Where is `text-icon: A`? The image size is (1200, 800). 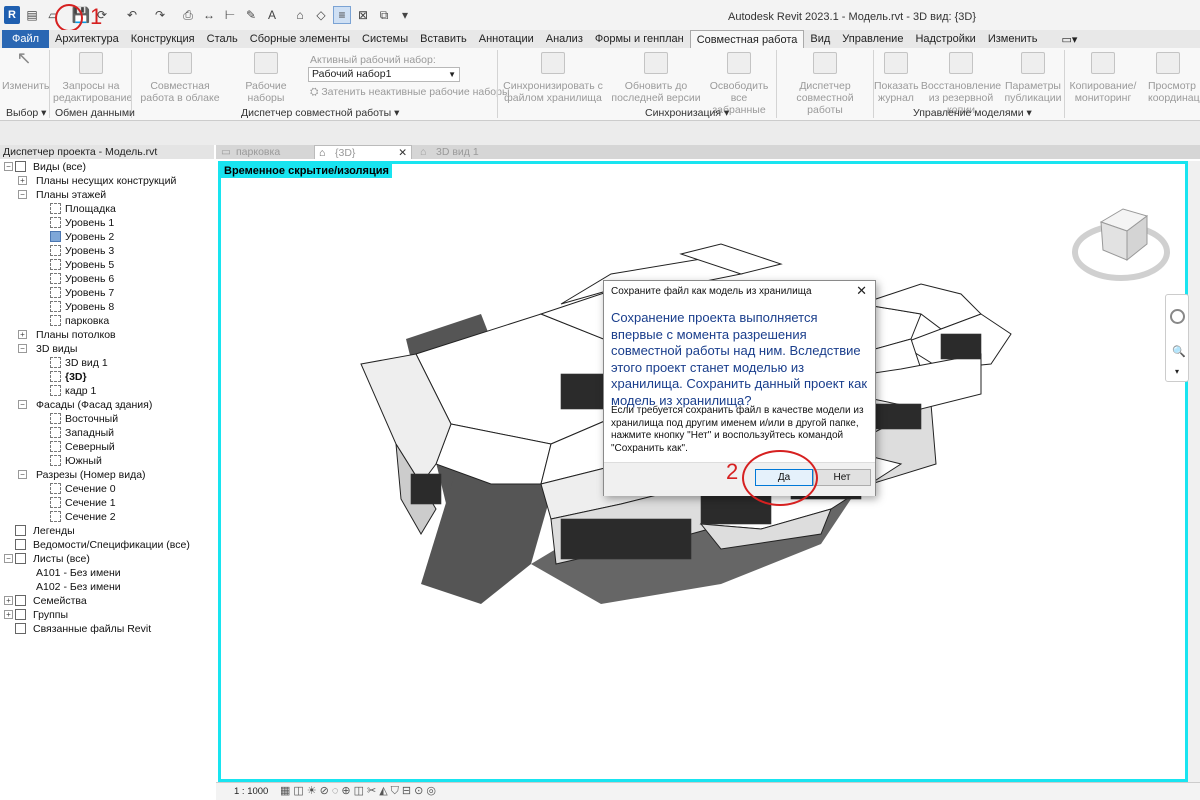
text-icon: A is located at coordinates (272, 15).